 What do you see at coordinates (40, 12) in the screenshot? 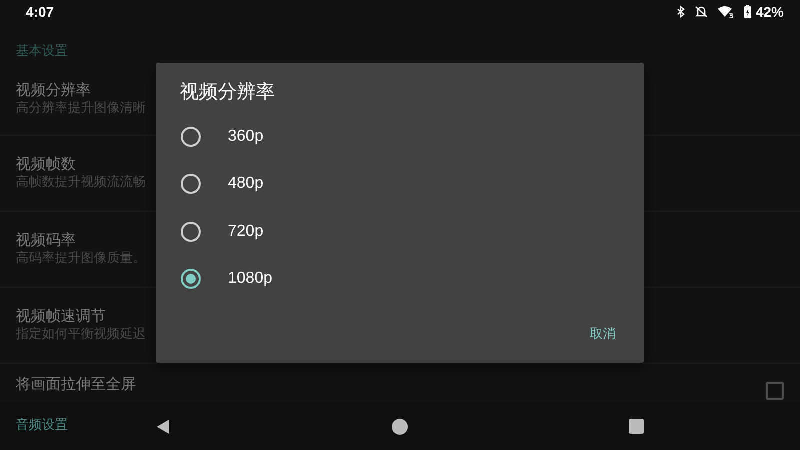
I see `clock-time: 4:07` at bounding box center [40, 12].